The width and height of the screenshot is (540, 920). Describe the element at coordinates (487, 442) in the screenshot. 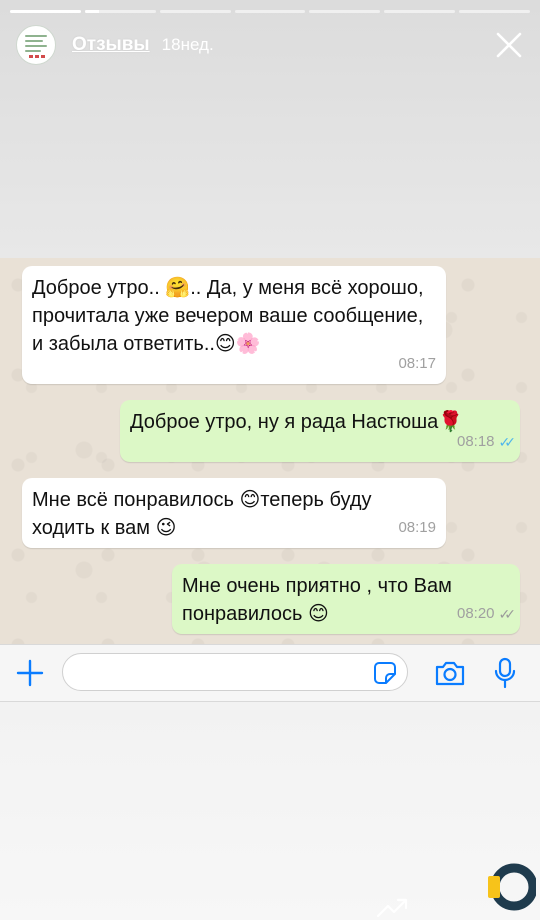

I see `message-time: 08:18 ✓✓` at that location.